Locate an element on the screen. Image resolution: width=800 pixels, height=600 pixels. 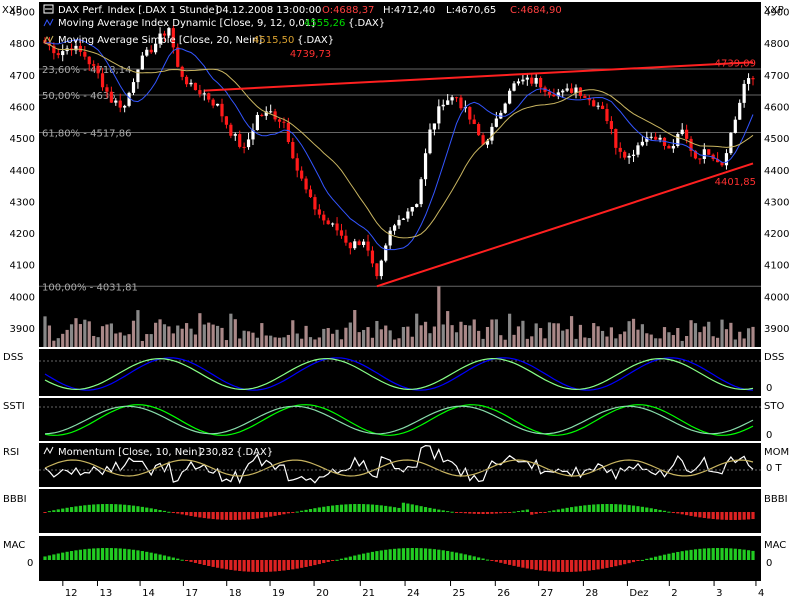
legend-sym-0: {.DAX} is located at coordinates (366, 23).